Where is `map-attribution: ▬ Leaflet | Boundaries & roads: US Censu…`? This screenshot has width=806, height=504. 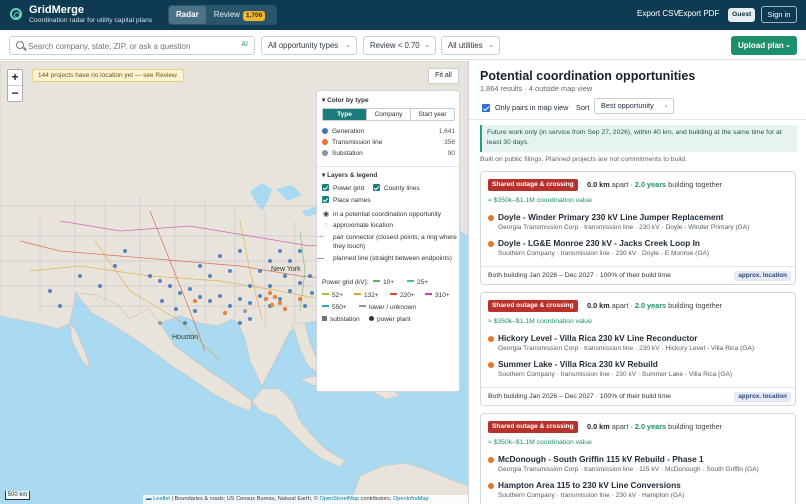
map-attribution: ▬ Leaflet | Boundaries & roads: US Censu… is located at coordinates (305, 499).